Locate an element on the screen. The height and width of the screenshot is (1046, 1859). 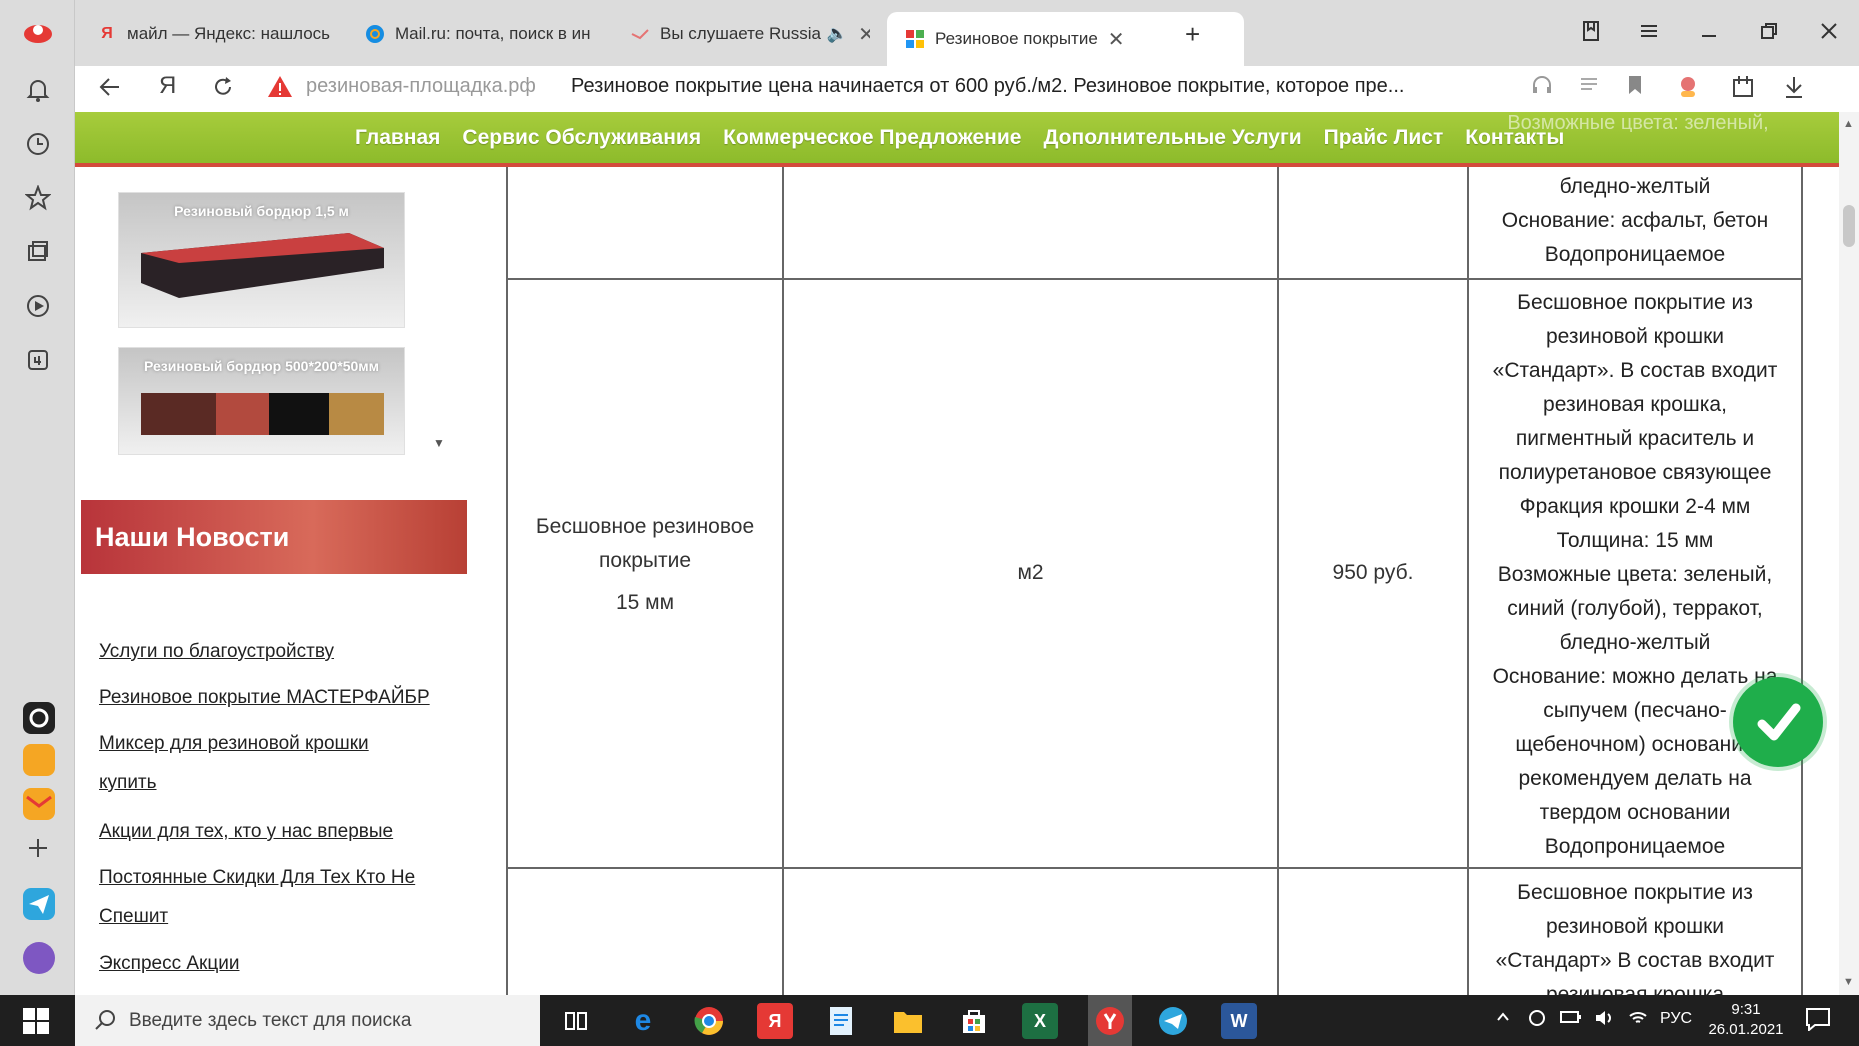
windows-start-icon is located at coordinates (36, 1021).